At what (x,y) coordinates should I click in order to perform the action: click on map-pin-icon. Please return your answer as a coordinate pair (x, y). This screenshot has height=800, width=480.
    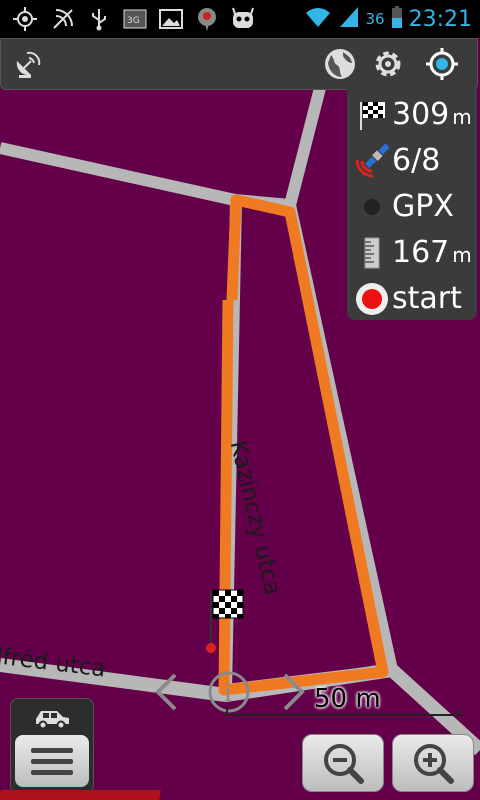
    Looking at the image, I should click on (207, 19).